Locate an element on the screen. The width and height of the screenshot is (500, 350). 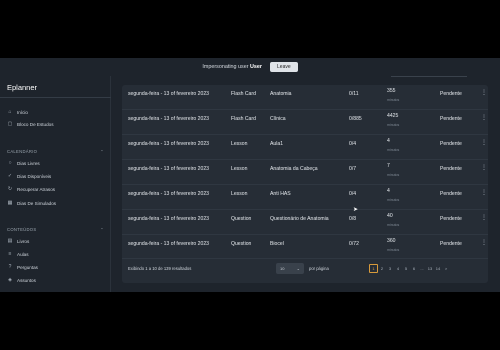
sidebar-item-aulas: ≡ Aulas is located at coordinates (18, 254).